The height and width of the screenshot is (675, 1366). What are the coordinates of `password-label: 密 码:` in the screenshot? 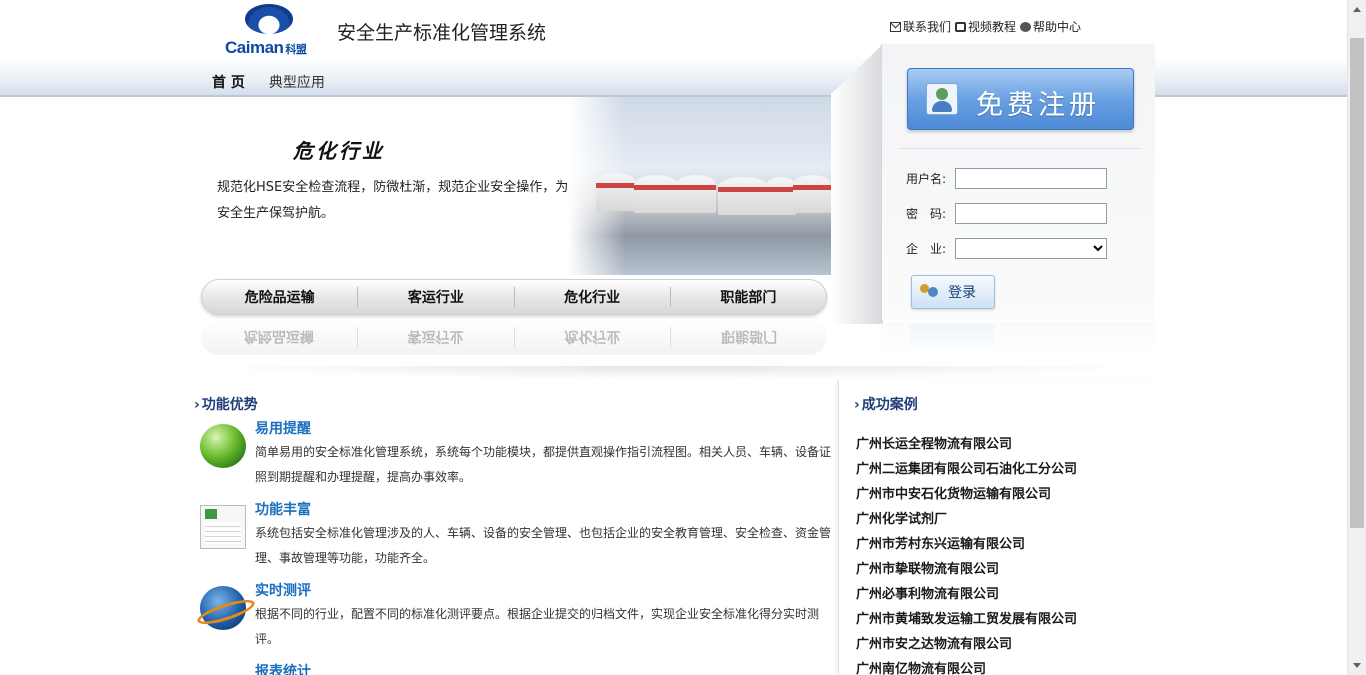 It's located at (926, 214).